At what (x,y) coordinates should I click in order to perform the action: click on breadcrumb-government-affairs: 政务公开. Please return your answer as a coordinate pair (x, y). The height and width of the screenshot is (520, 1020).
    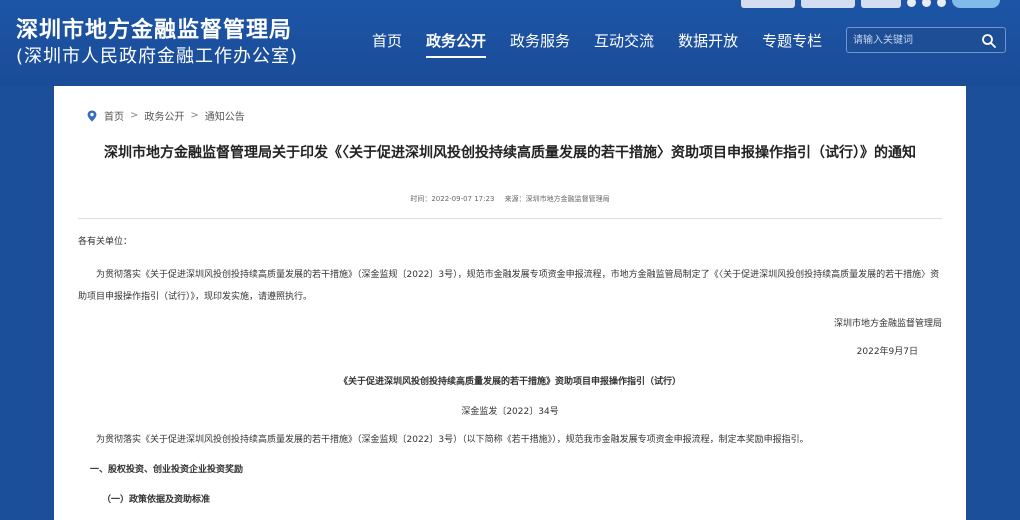
    Looking at the image, I should click on (164, 115).